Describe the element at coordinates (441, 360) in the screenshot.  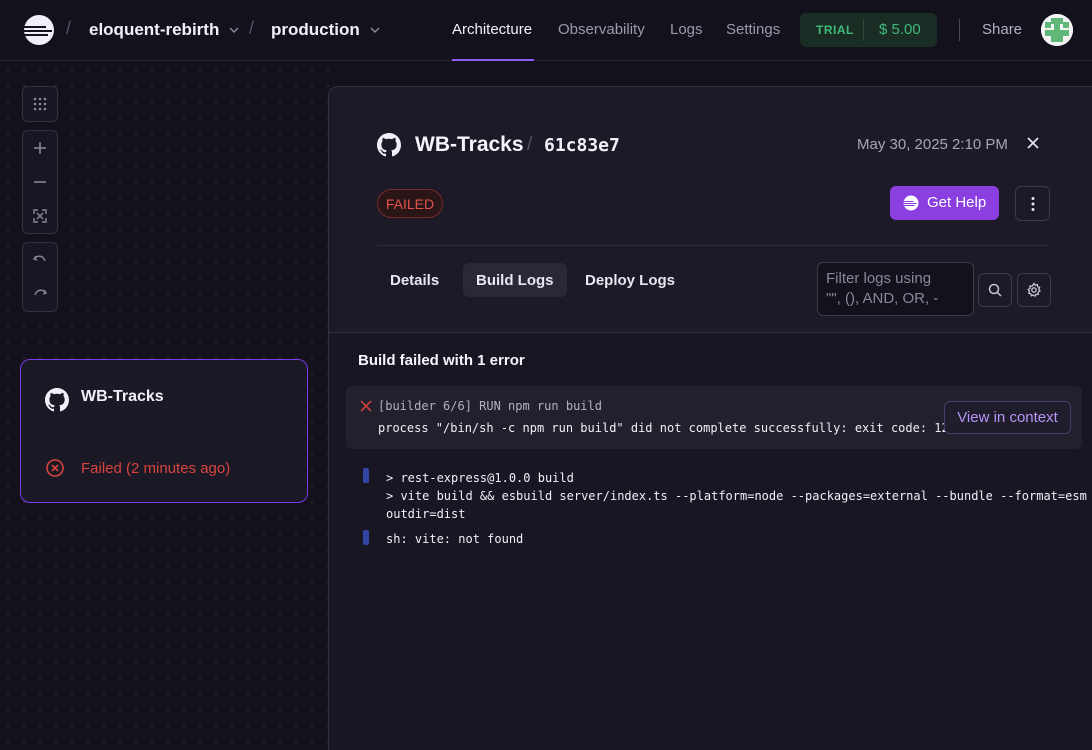
I see `build-error-heading: Build failed with 1 error` at that location.